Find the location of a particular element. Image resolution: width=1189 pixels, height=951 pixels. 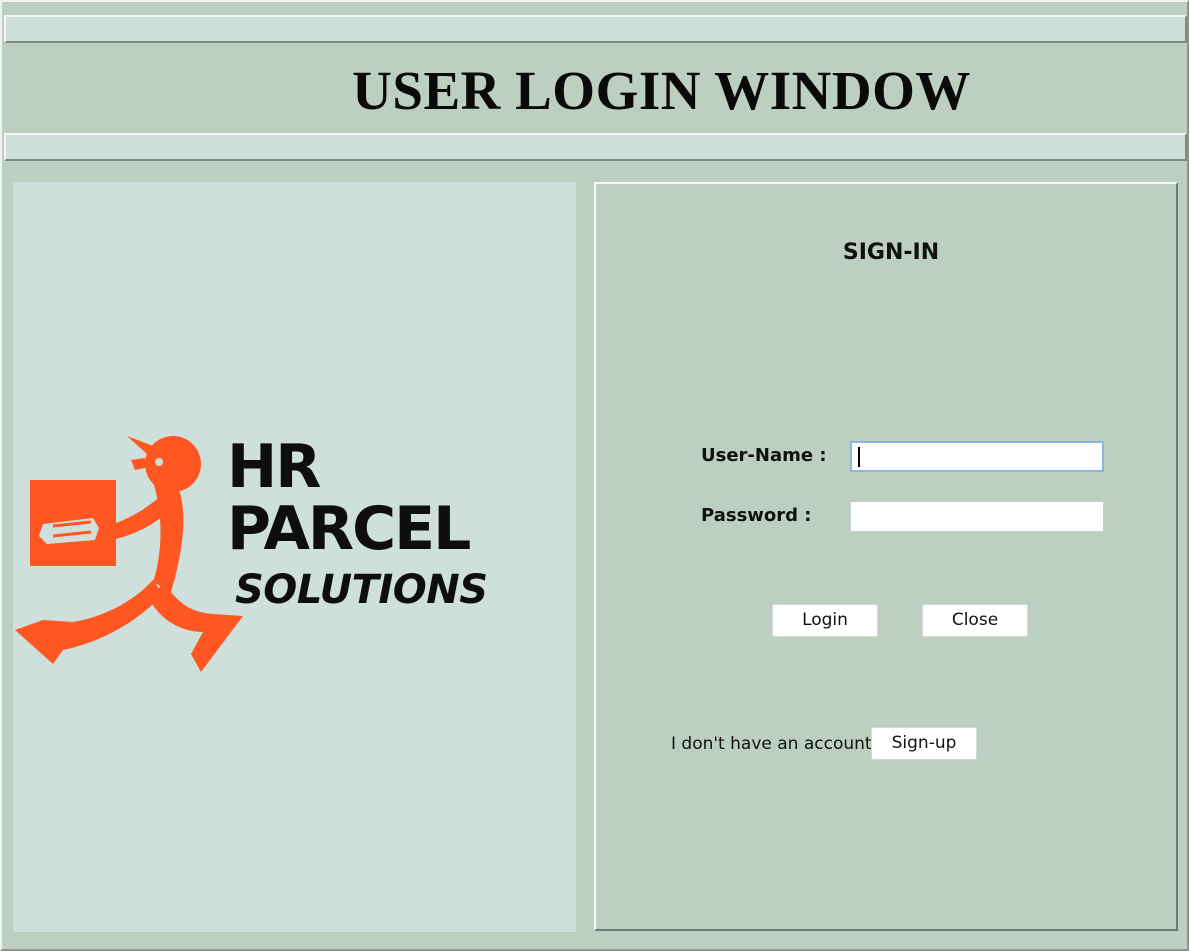

logo-parcel-text: PARCEL is located at coordinates (349, 529).